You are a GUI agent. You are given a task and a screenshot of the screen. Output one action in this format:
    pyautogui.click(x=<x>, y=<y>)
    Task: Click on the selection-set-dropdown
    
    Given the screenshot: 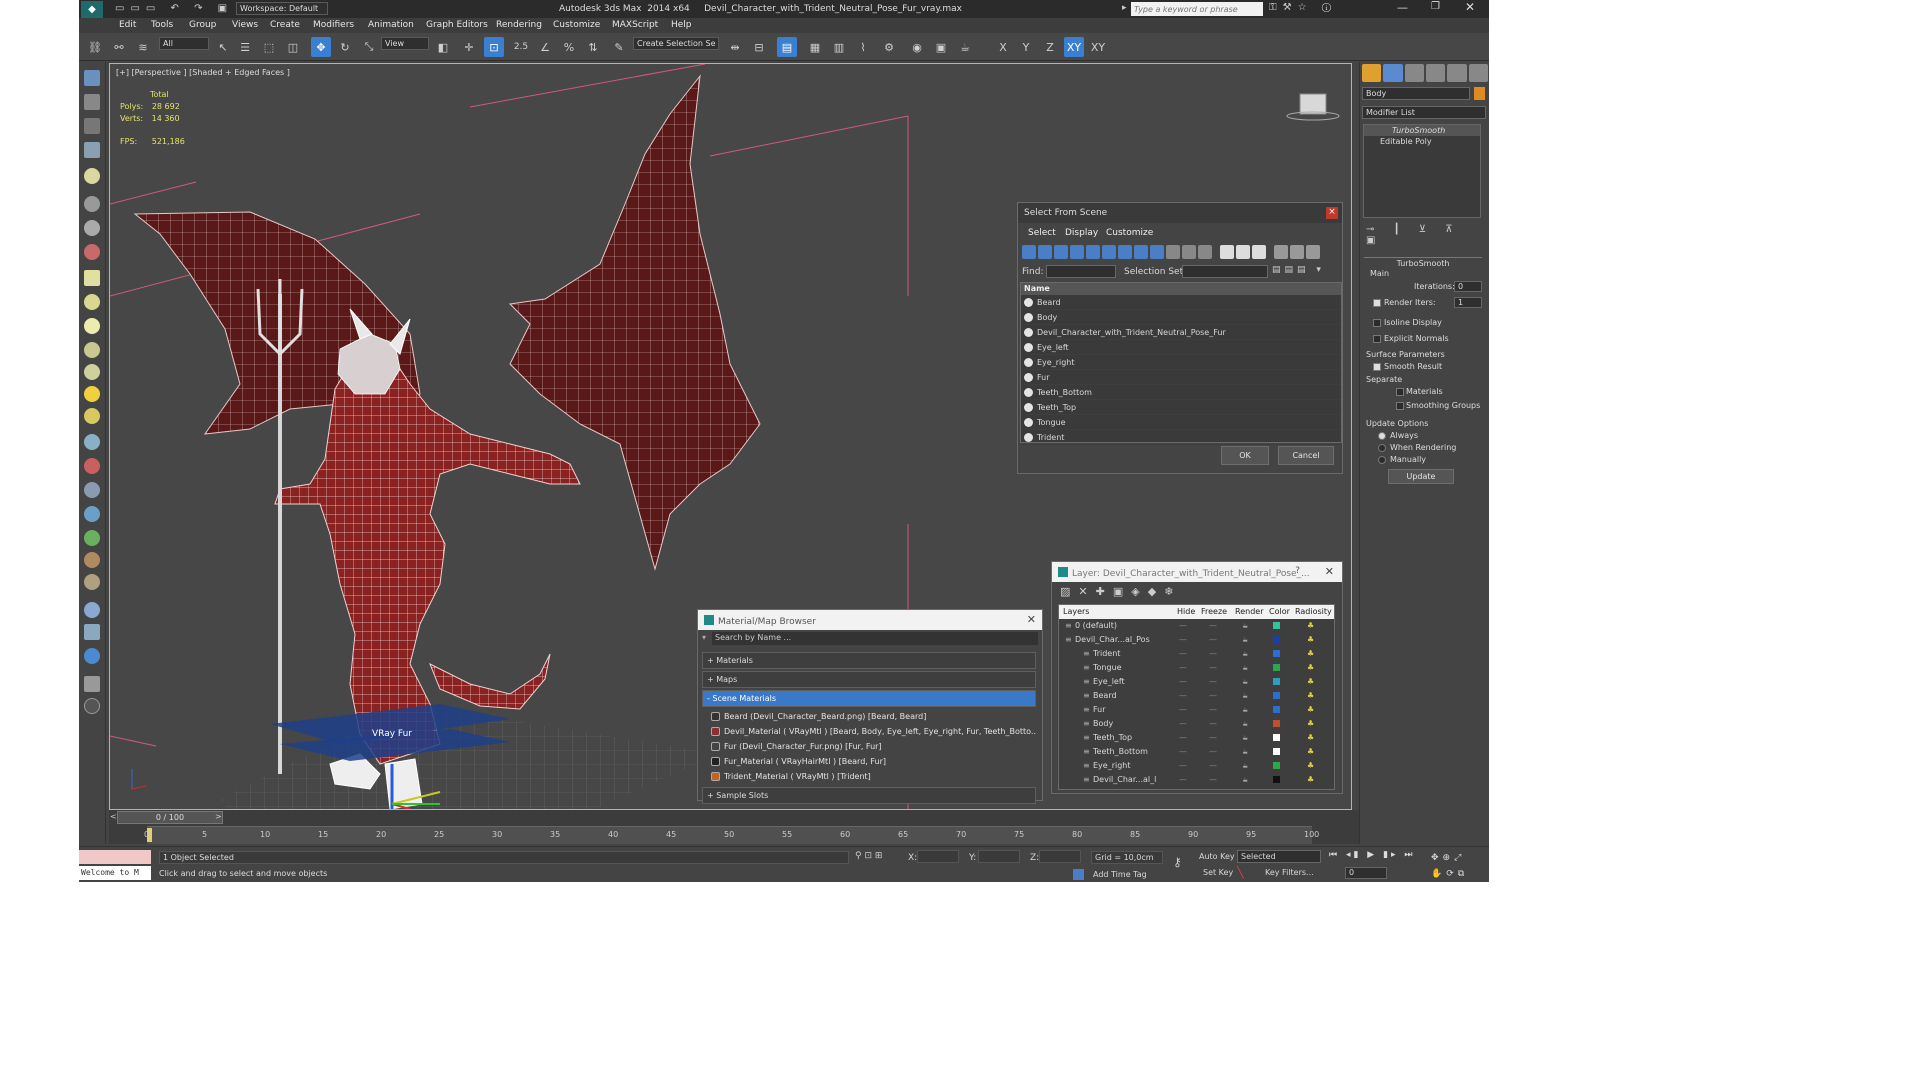 What is the action you would take?
    pyautogui.click(x=1225, y=271)
    